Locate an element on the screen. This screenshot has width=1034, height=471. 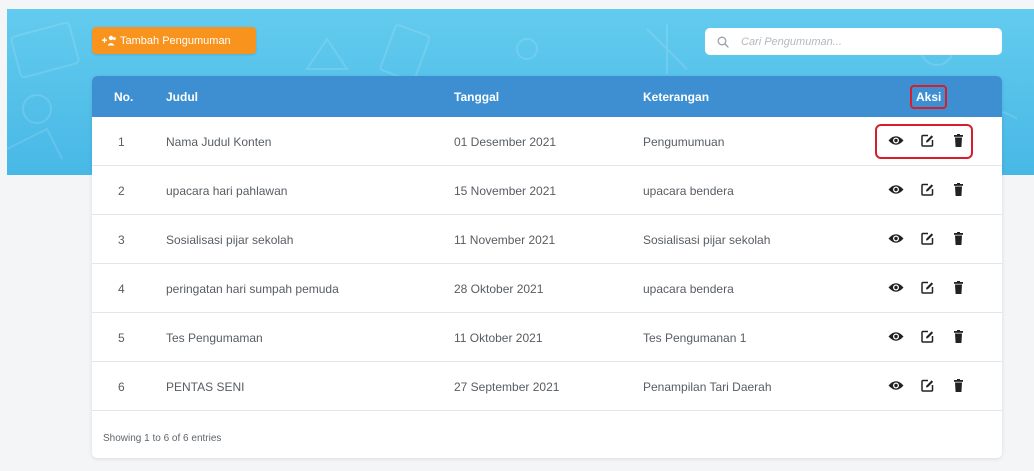
cell-tanggal: 11 November 2021 is located at coordinates (505, 240).